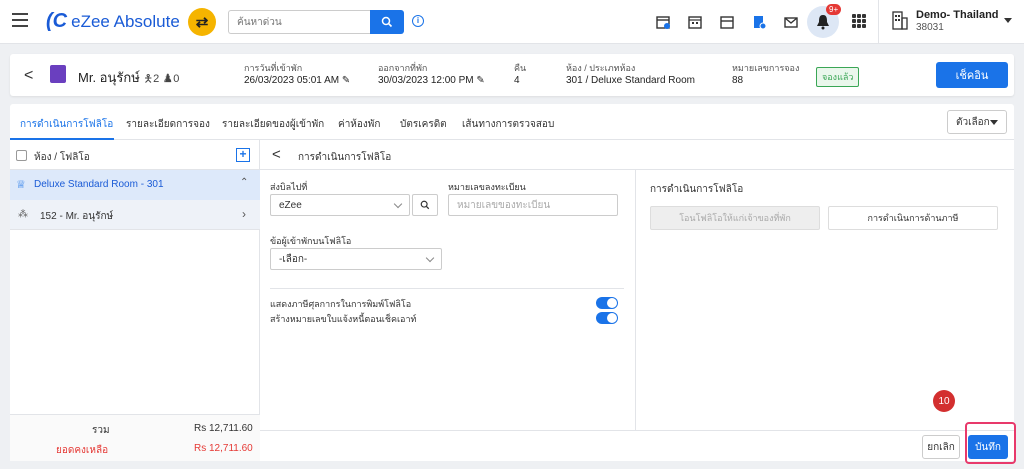 The height and width of the screenshot is (469, 1024). I want to click on tab-folio-operations: การดำเนินการโฟลิโอ, so click(66, 124).